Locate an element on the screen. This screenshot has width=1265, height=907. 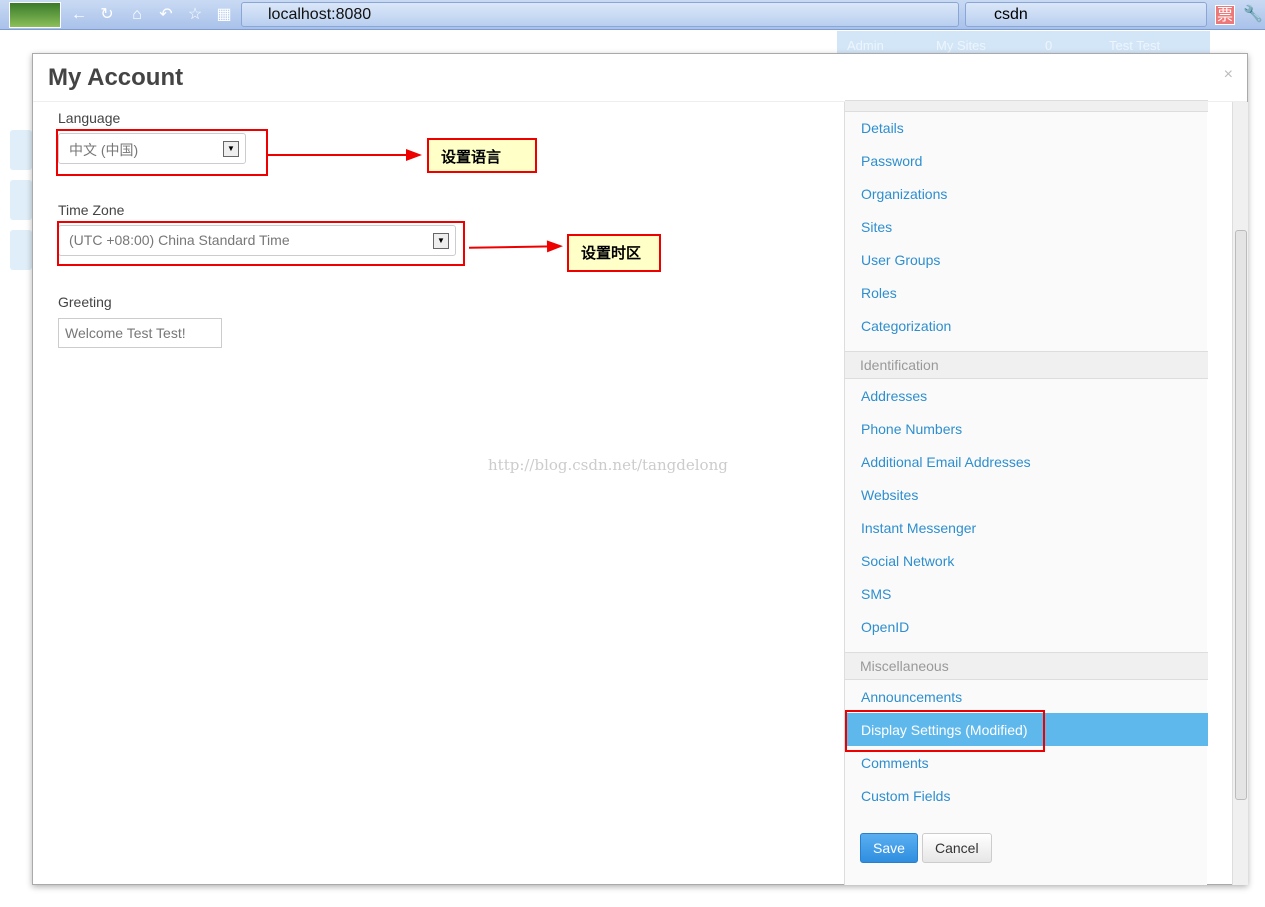
nav-user-groups: User Groups is located at coordinates (900, 260).